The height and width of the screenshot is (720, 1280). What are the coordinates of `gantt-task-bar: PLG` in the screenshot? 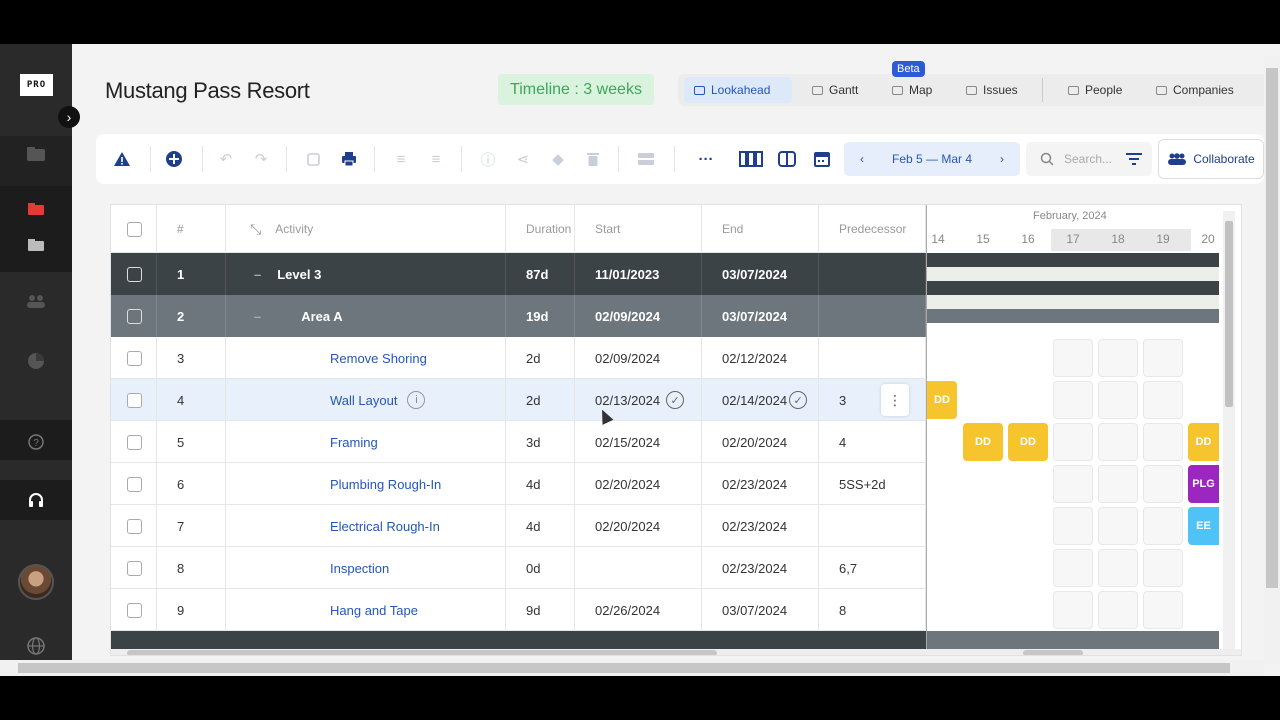 It's located at (1203, 484).